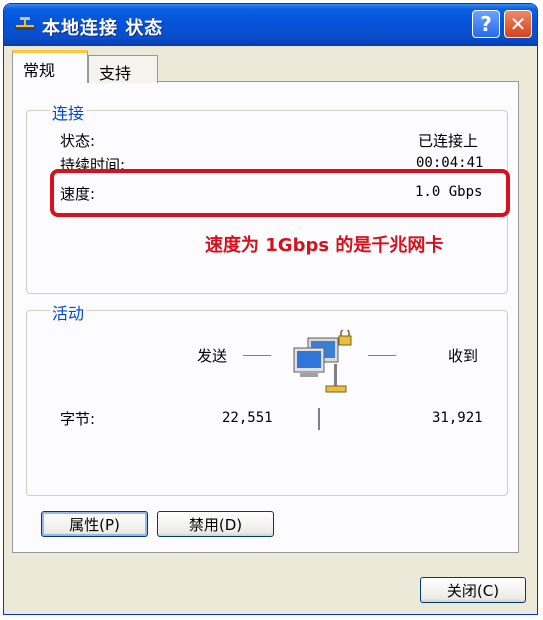  What do you see at coordinates (473, 590) in the screenshot?
I see `close-button: 关闭(C)` at bounding box center [473, 590].